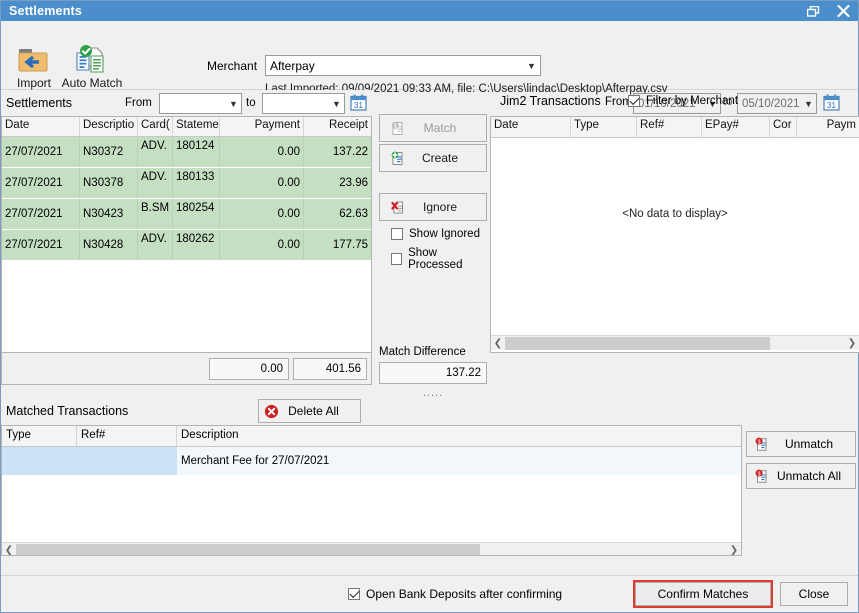 The image size is (859, 613). I want to click on filter-by-merchant-row: Filter by Merchant, so click(683, 101).